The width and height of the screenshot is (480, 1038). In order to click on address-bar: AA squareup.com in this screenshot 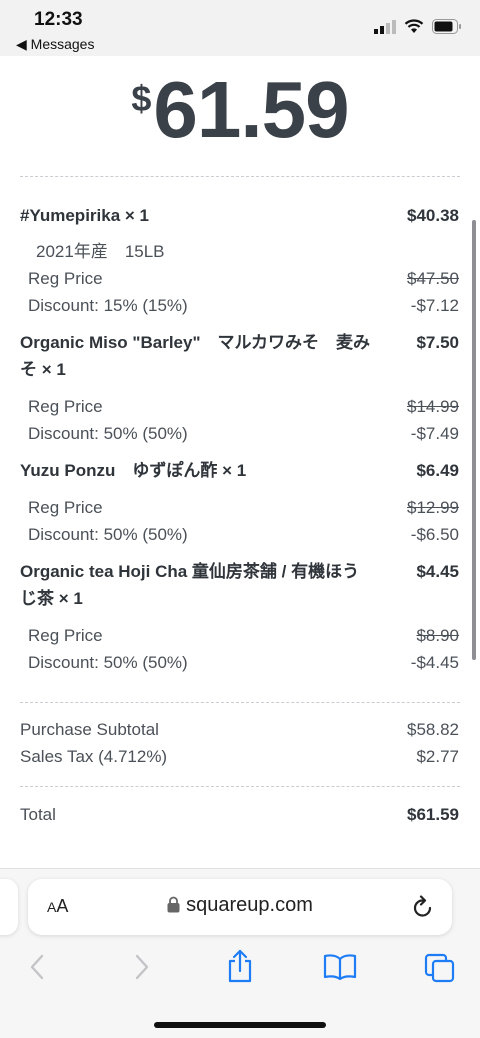, I will do `click(240, 907)`.